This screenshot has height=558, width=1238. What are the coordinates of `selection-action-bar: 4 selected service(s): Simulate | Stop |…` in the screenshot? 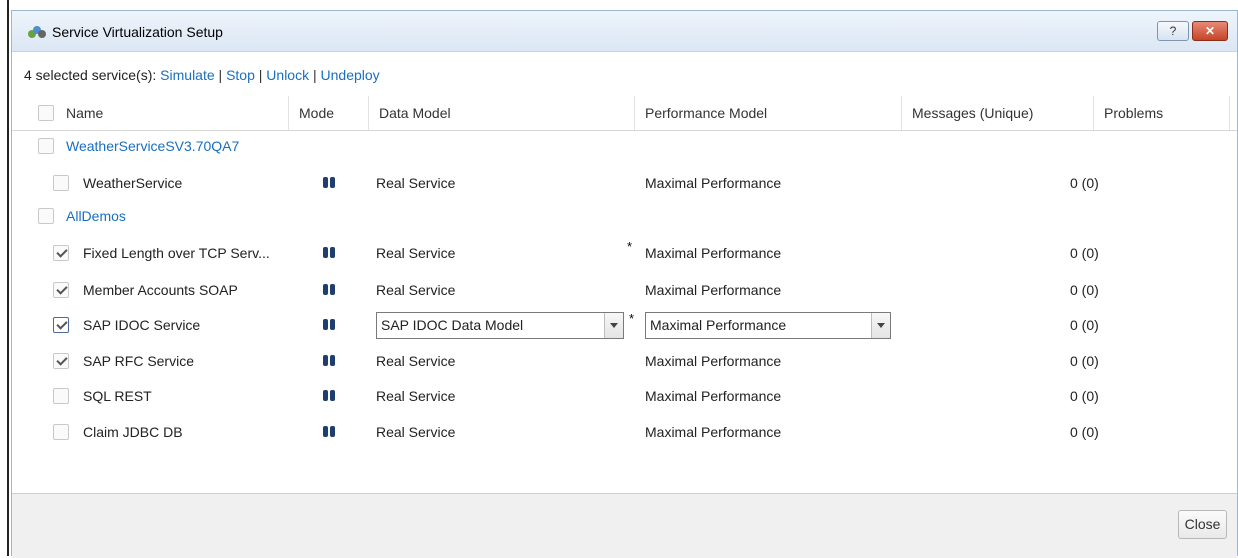 It's located at (202, 75).